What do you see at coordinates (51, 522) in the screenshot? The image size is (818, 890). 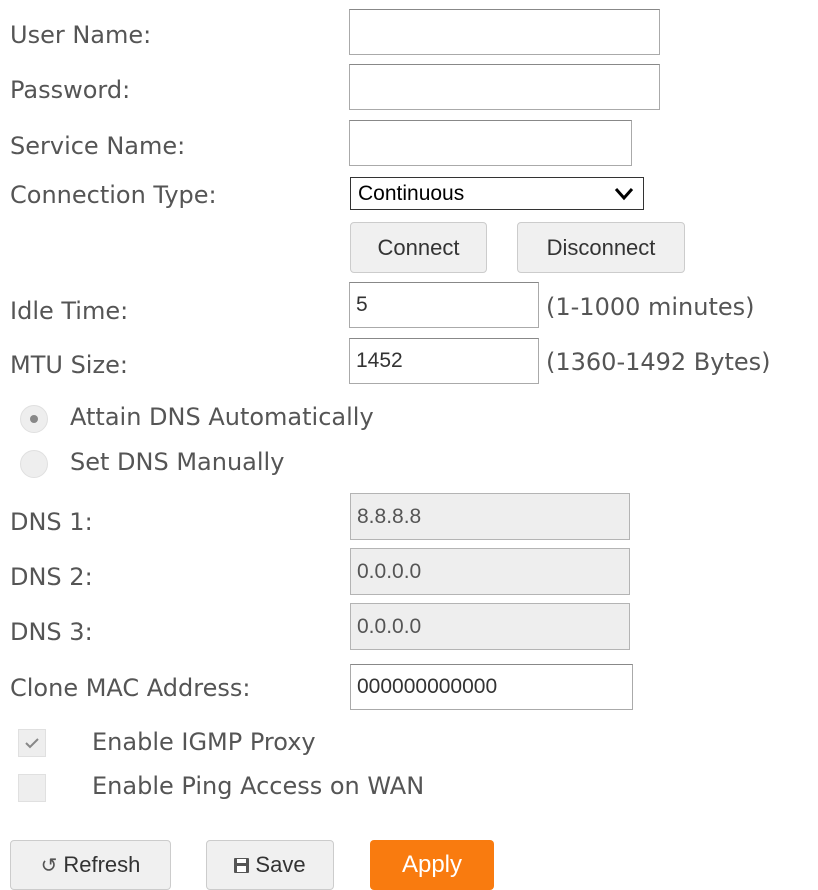 I see `dns1-label: DNS 1:` at bounding box center [51, 522].